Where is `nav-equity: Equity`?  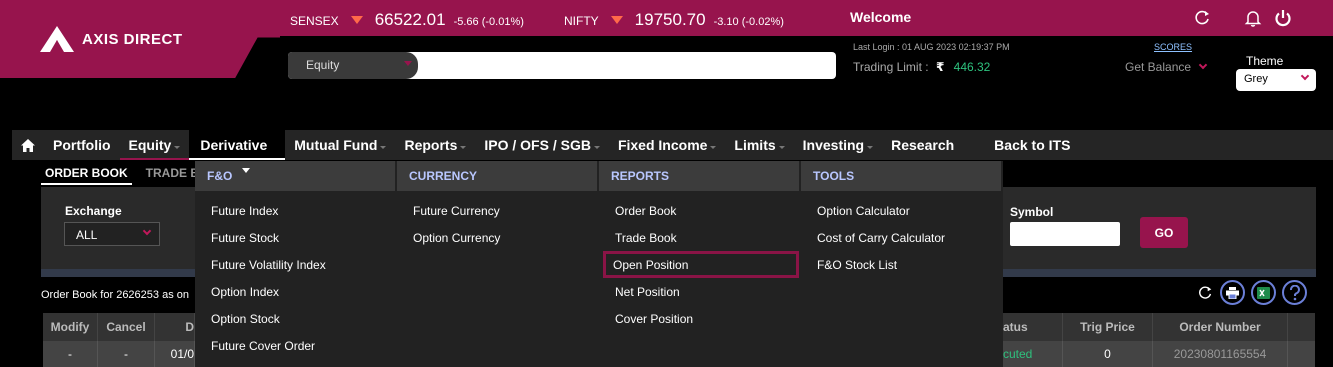
nav-equity: Equity is located at coordinates (154, 145).